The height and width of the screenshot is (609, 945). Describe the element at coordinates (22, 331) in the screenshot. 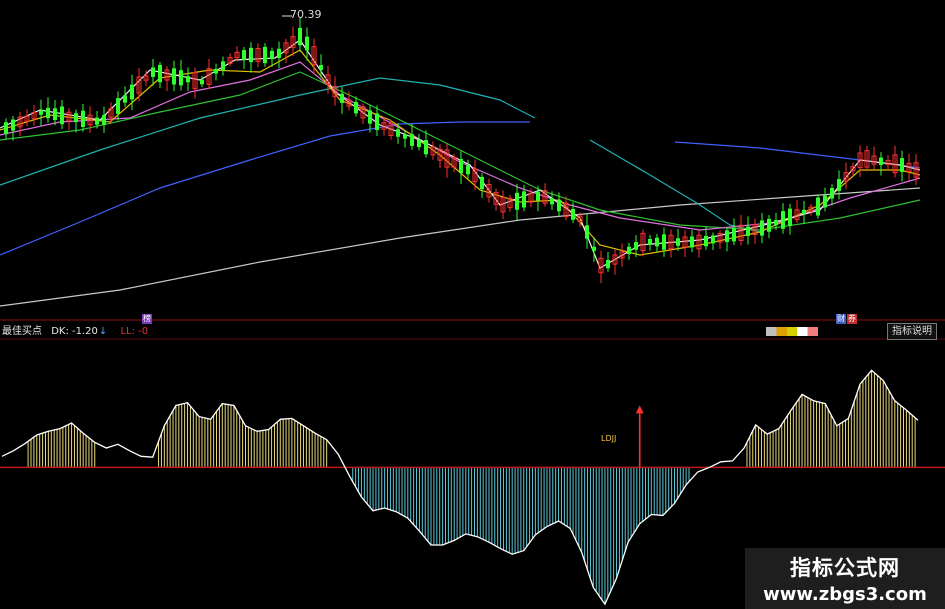

I see `indicator-name: 最佳买点` at that location.